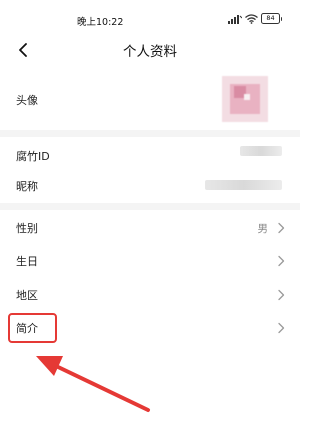  I want to click on region-row: 地区, so click(150, 295).